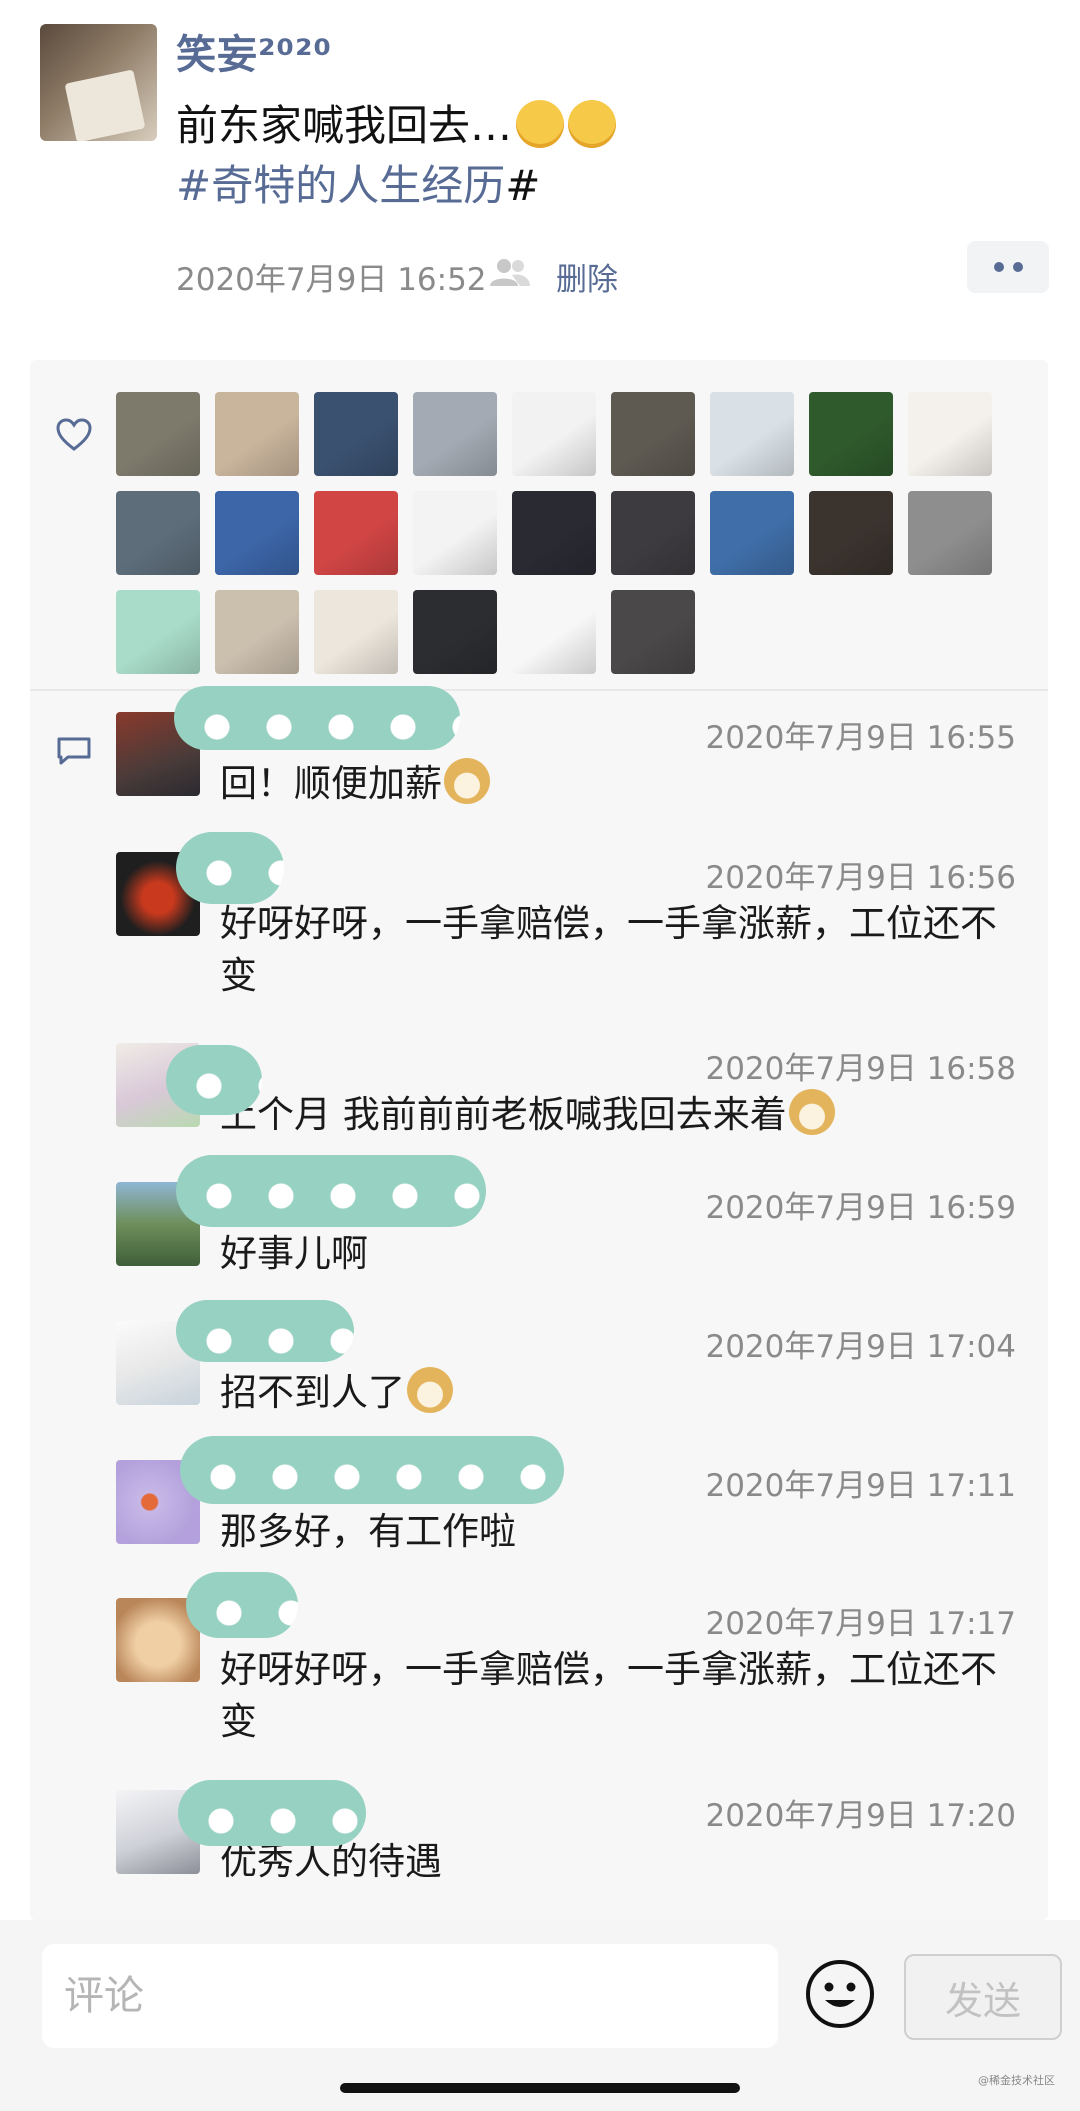  Describe the element at coordinates (860, 1624) in the screenshot. I see `comment-time: 2020年7月9日 17:17` at that location.